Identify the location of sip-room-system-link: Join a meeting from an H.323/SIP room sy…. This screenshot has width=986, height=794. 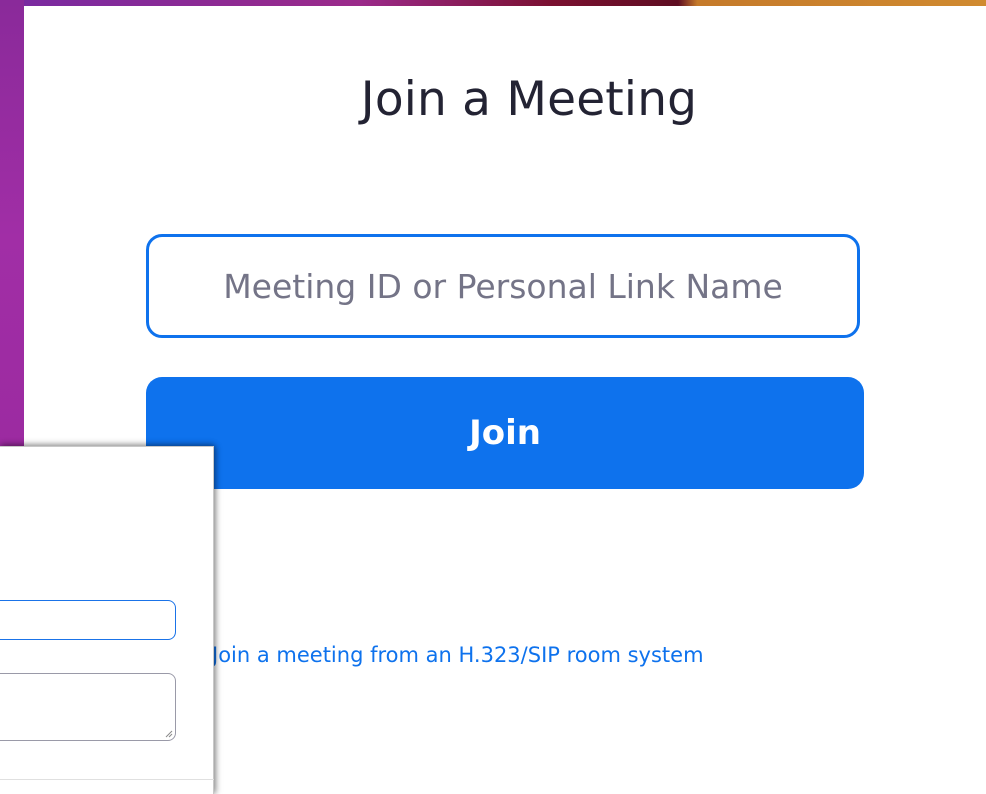
(458, 655).